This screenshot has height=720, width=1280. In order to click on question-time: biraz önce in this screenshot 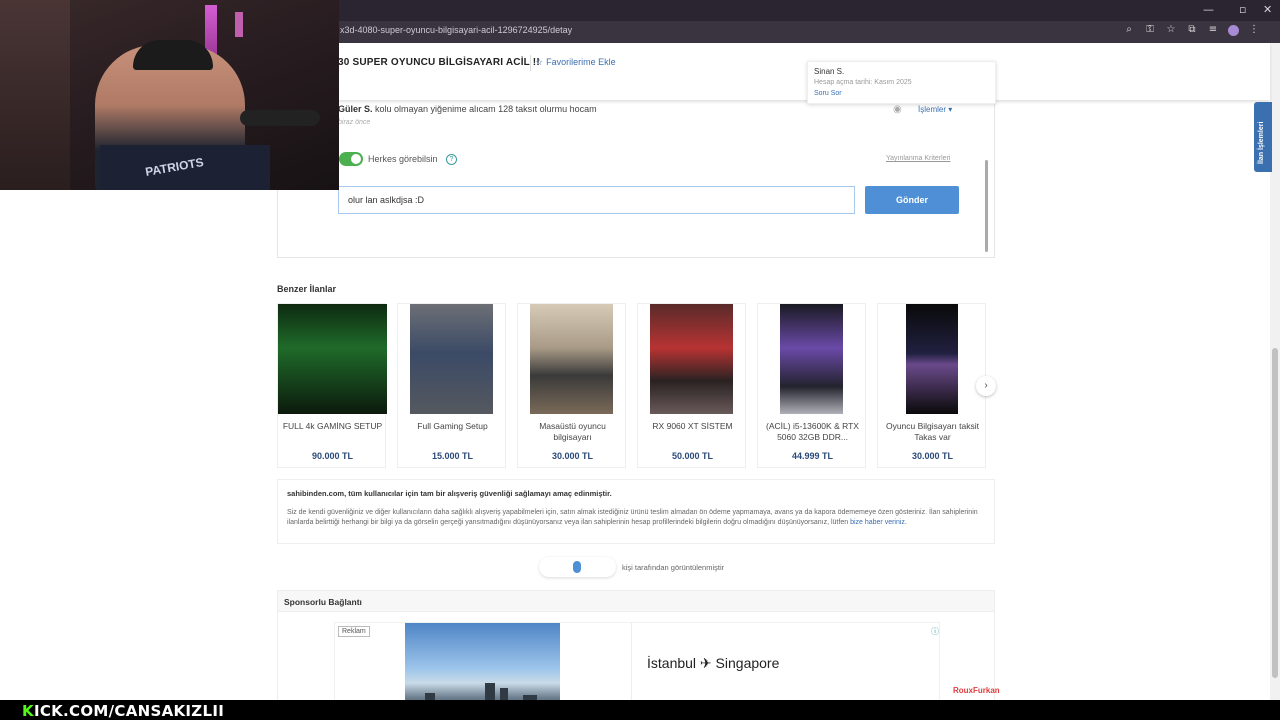, I will do `click(354, 122)`.